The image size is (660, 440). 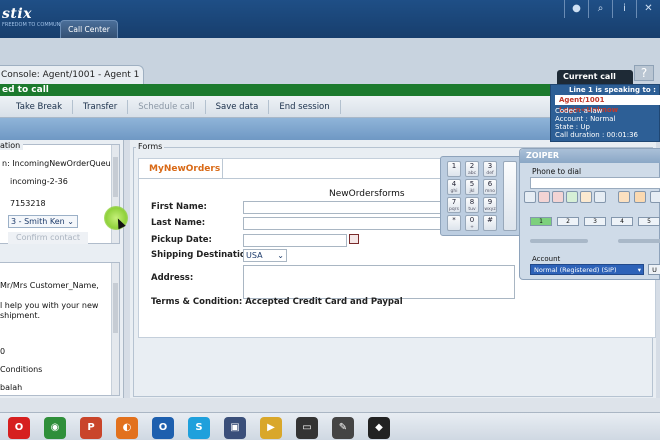 I want to click on firefox-icon: ◐, so click(x=127, y=428).